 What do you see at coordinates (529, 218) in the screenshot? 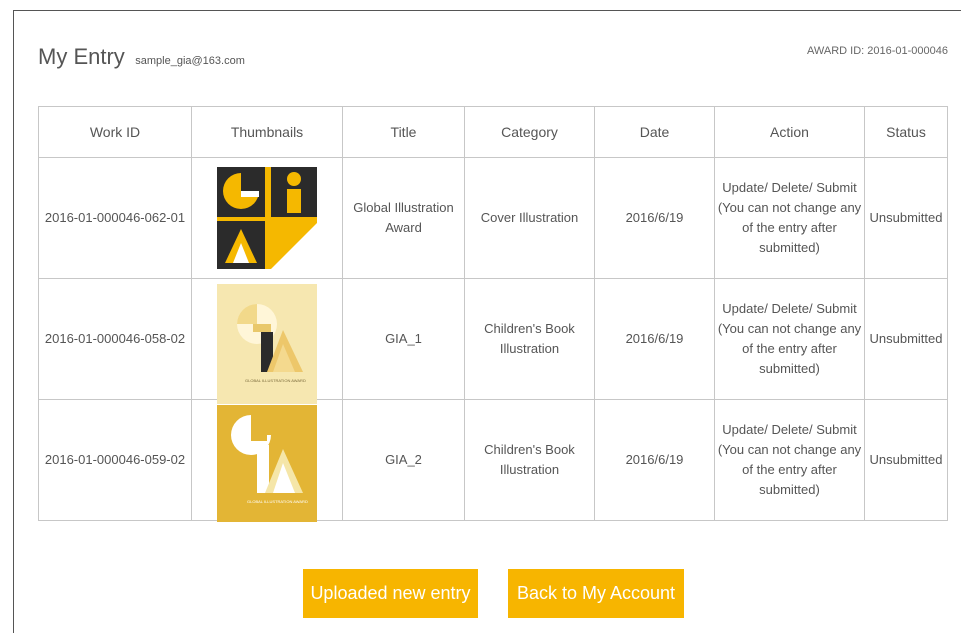
I see `cell-category: Cover Illustration` at bounding box center [529, 218].